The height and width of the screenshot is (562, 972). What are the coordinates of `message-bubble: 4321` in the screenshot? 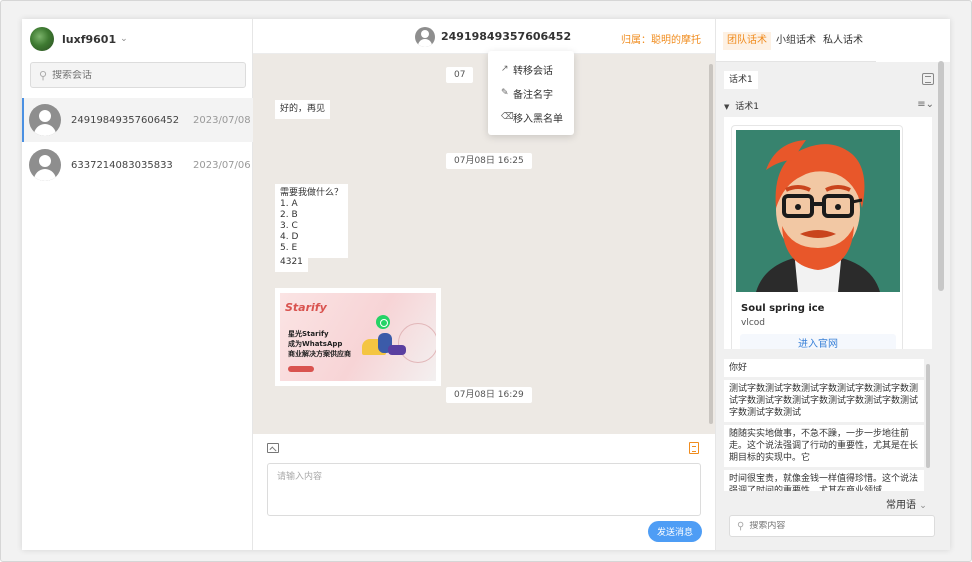 It's located at (291, 262).